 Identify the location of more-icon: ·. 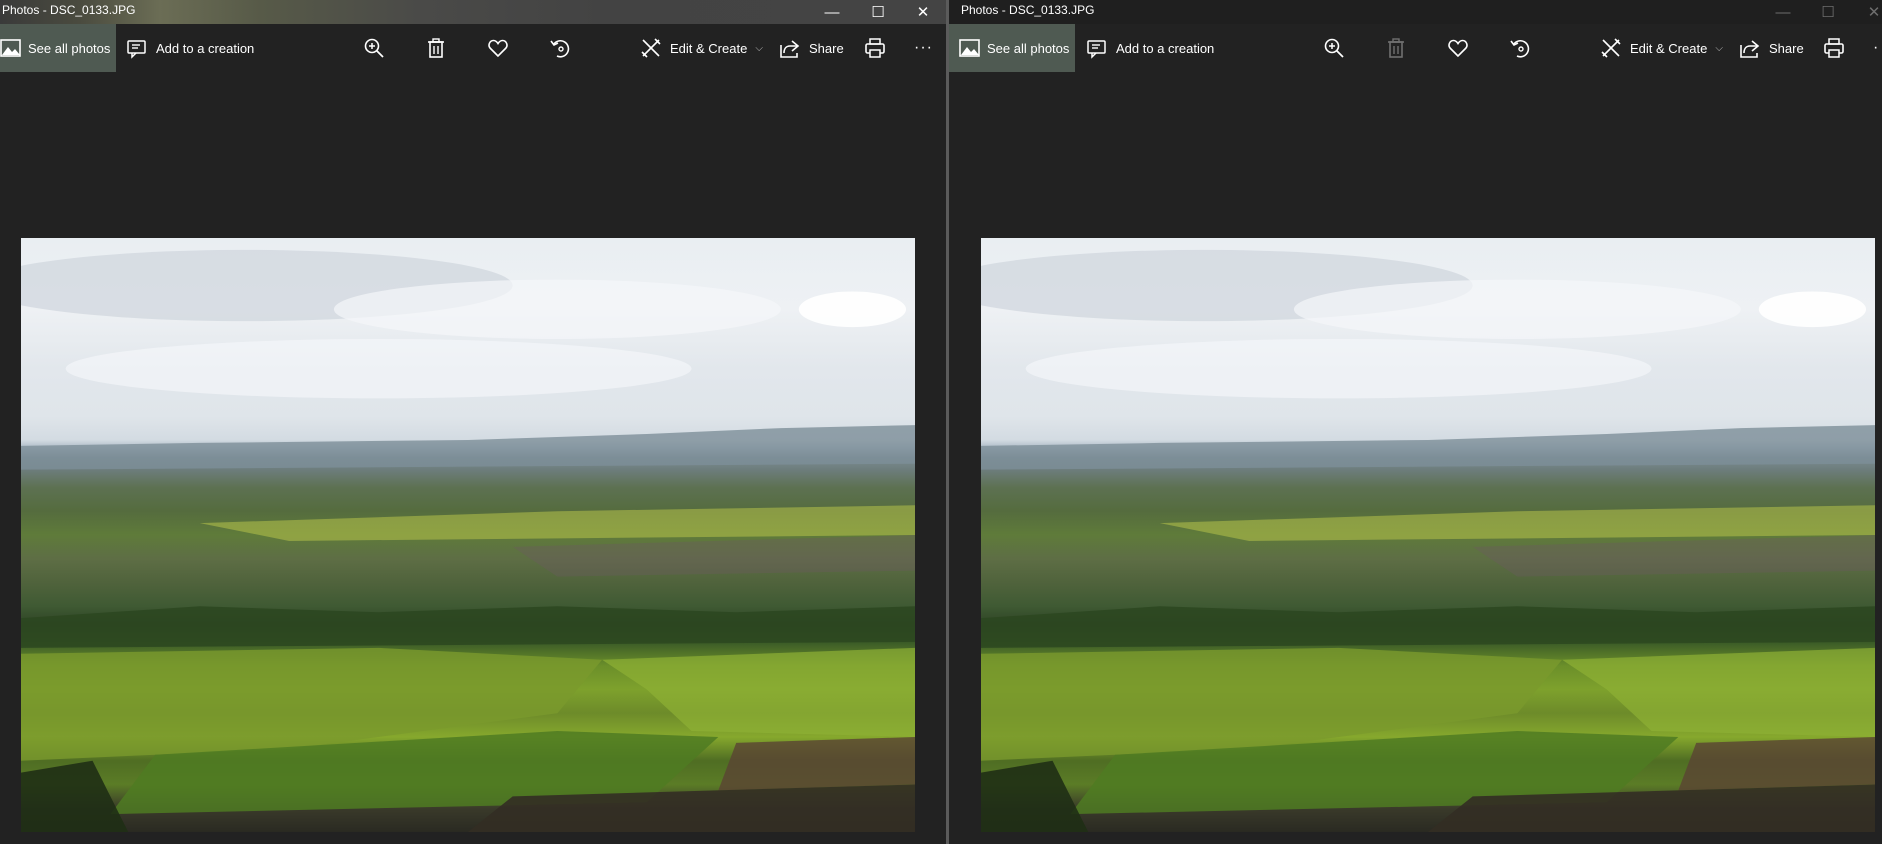
(1876, 47).